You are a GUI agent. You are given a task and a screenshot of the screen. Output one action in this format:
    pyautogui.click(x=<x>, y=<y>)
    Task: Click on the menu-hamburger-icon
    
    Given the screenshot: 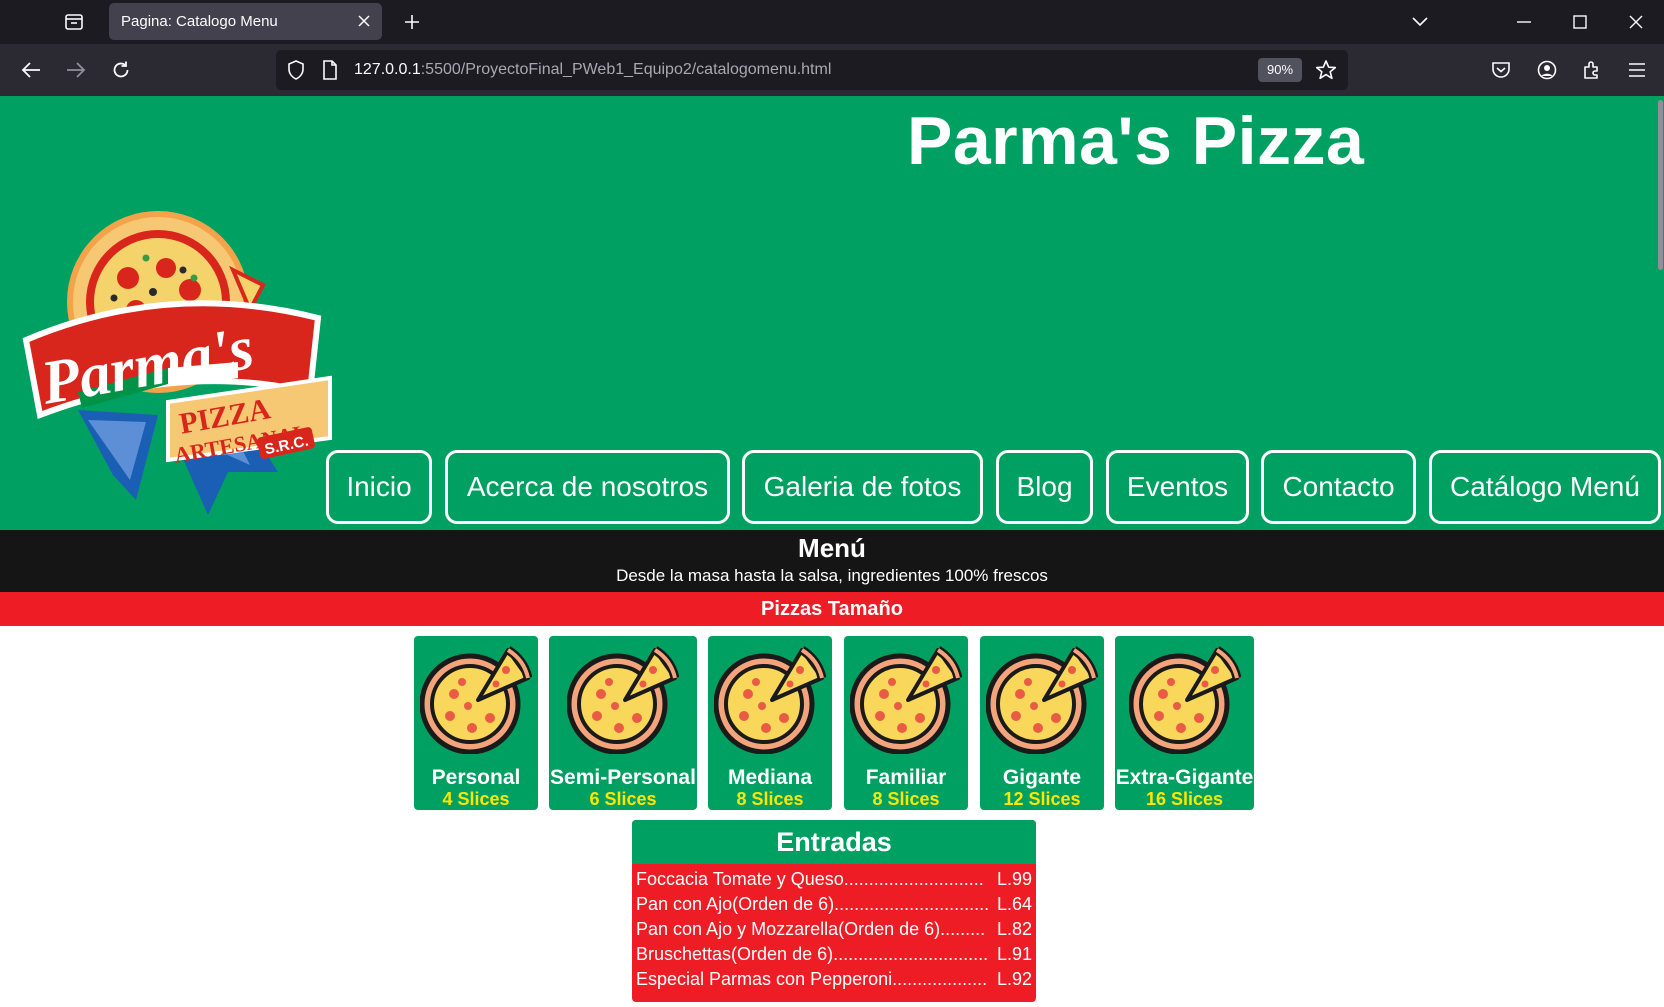 What is the action you would take?
    pyautogui.click(x=1637, y=70)
    